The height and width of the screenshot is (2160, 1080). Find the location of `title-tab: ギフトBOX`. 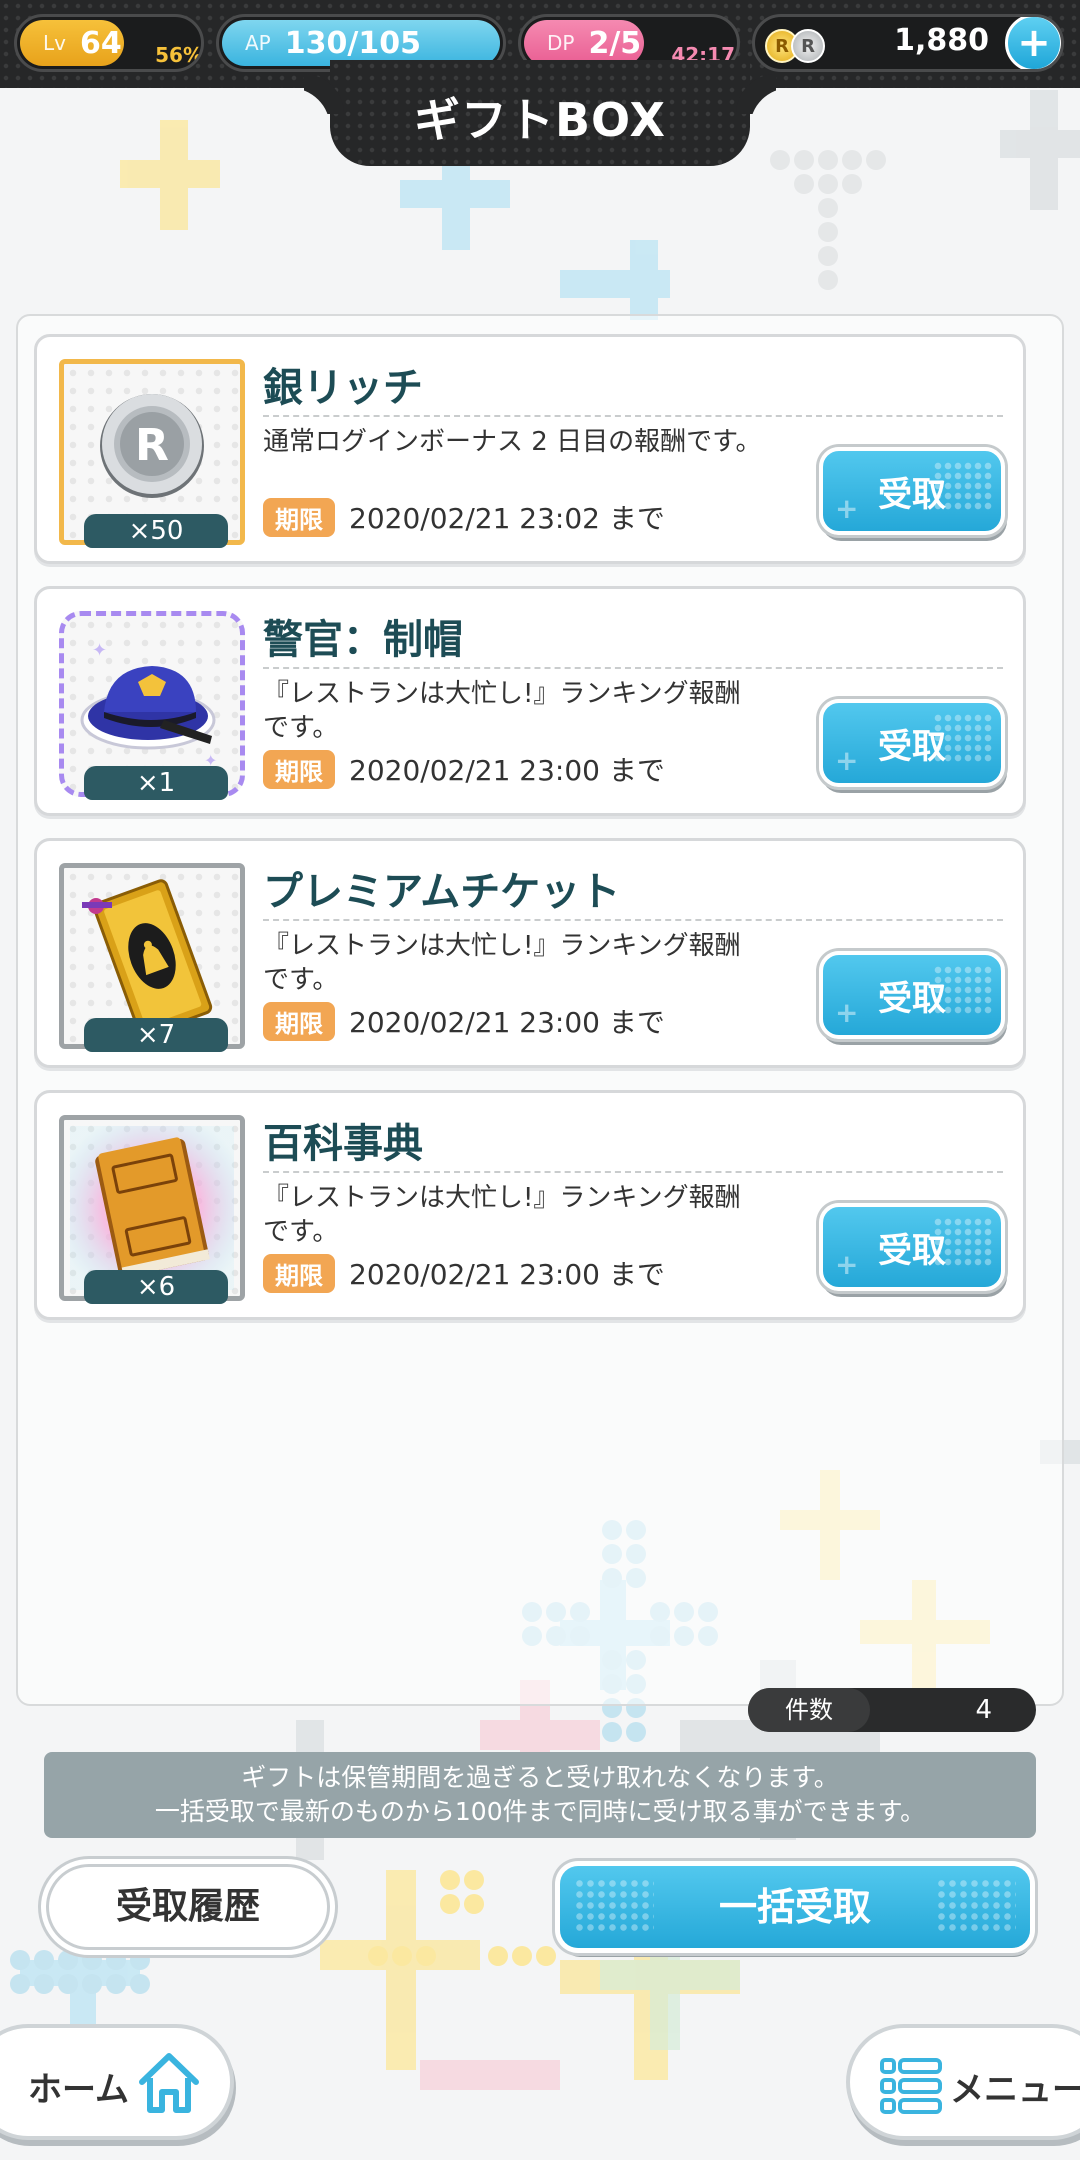

title-tab: ギフトBOX is located at coordinates (540, 113).